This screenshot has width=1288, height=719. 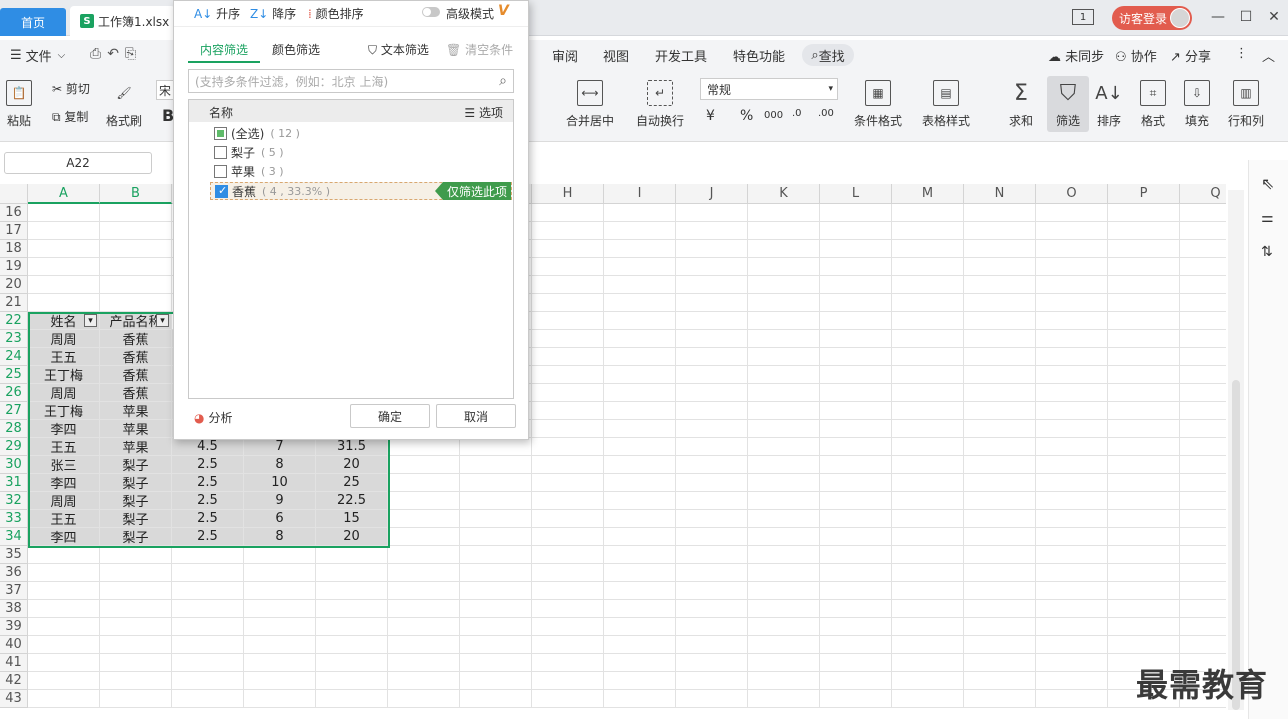 I want to click on column-header: N, so click(x=1000, y=194).